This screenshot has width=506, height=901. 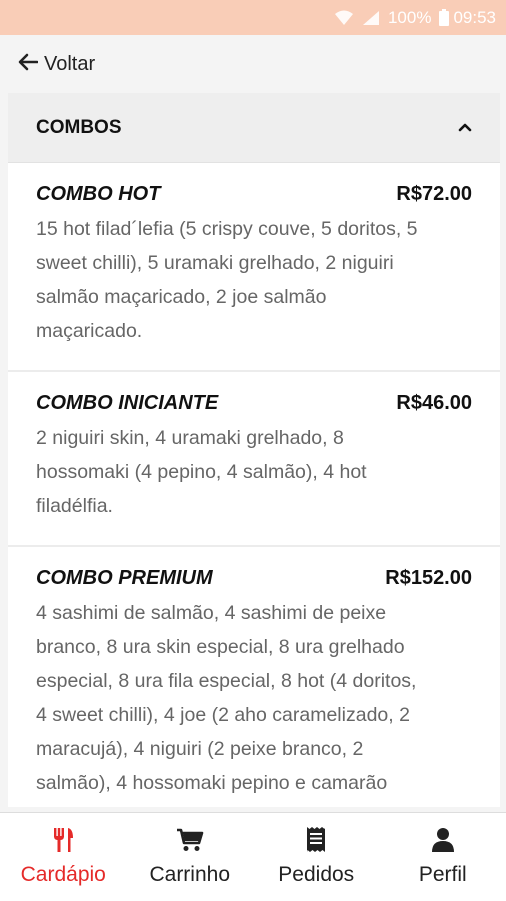 I want to click on battery-percent: 100%, so click(x=409, y=18).